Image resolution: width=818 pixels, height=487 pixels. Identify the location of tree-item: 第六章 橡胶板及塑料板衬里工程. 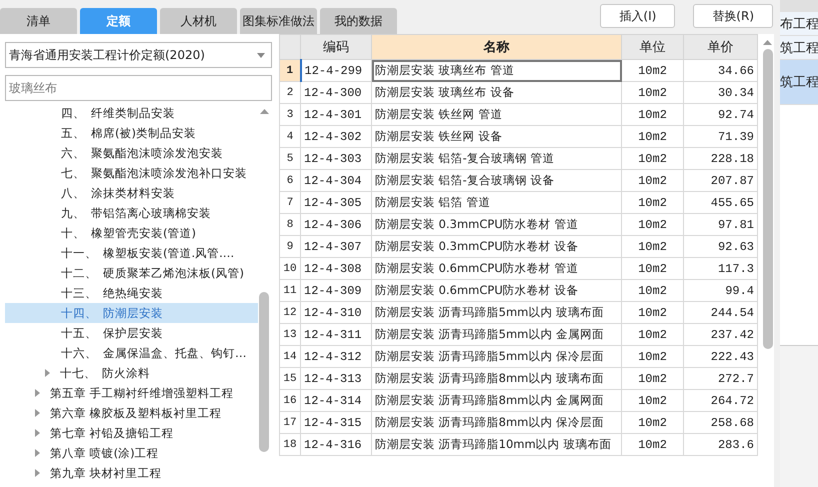
(131, 413).